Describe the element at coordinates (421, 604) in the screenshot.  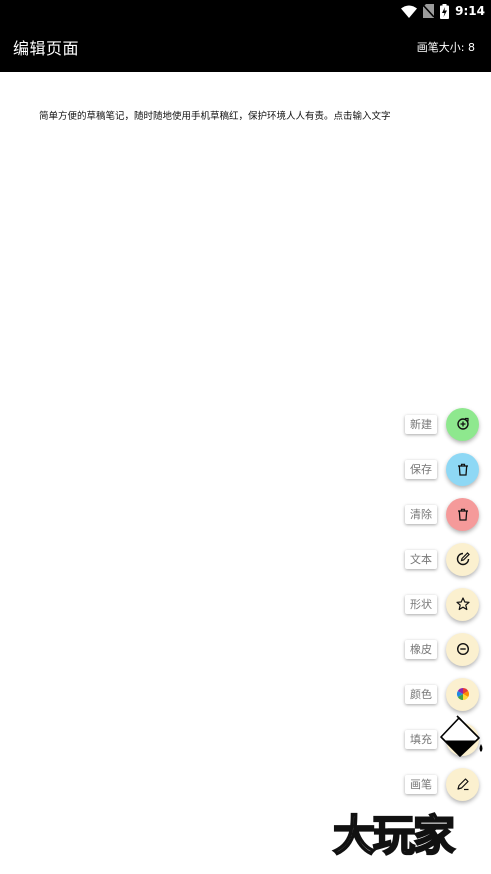
I see `fab-label-shape: 形状` at that location.